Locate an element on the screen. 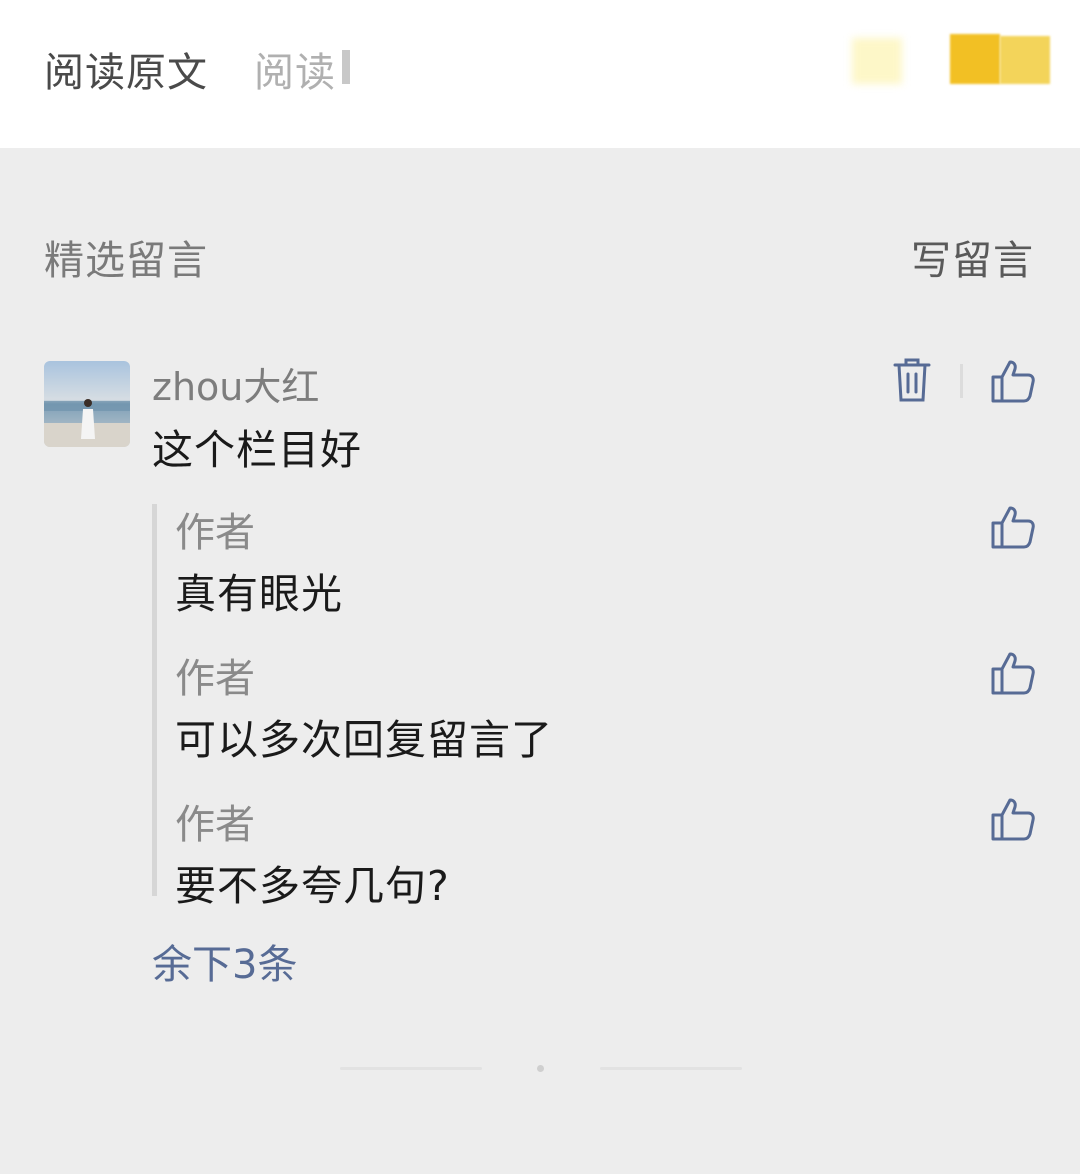 The width and height of the screenshot is (1080, 1174). reply-text: 真有眼光 is located at coordinates (259, 594).